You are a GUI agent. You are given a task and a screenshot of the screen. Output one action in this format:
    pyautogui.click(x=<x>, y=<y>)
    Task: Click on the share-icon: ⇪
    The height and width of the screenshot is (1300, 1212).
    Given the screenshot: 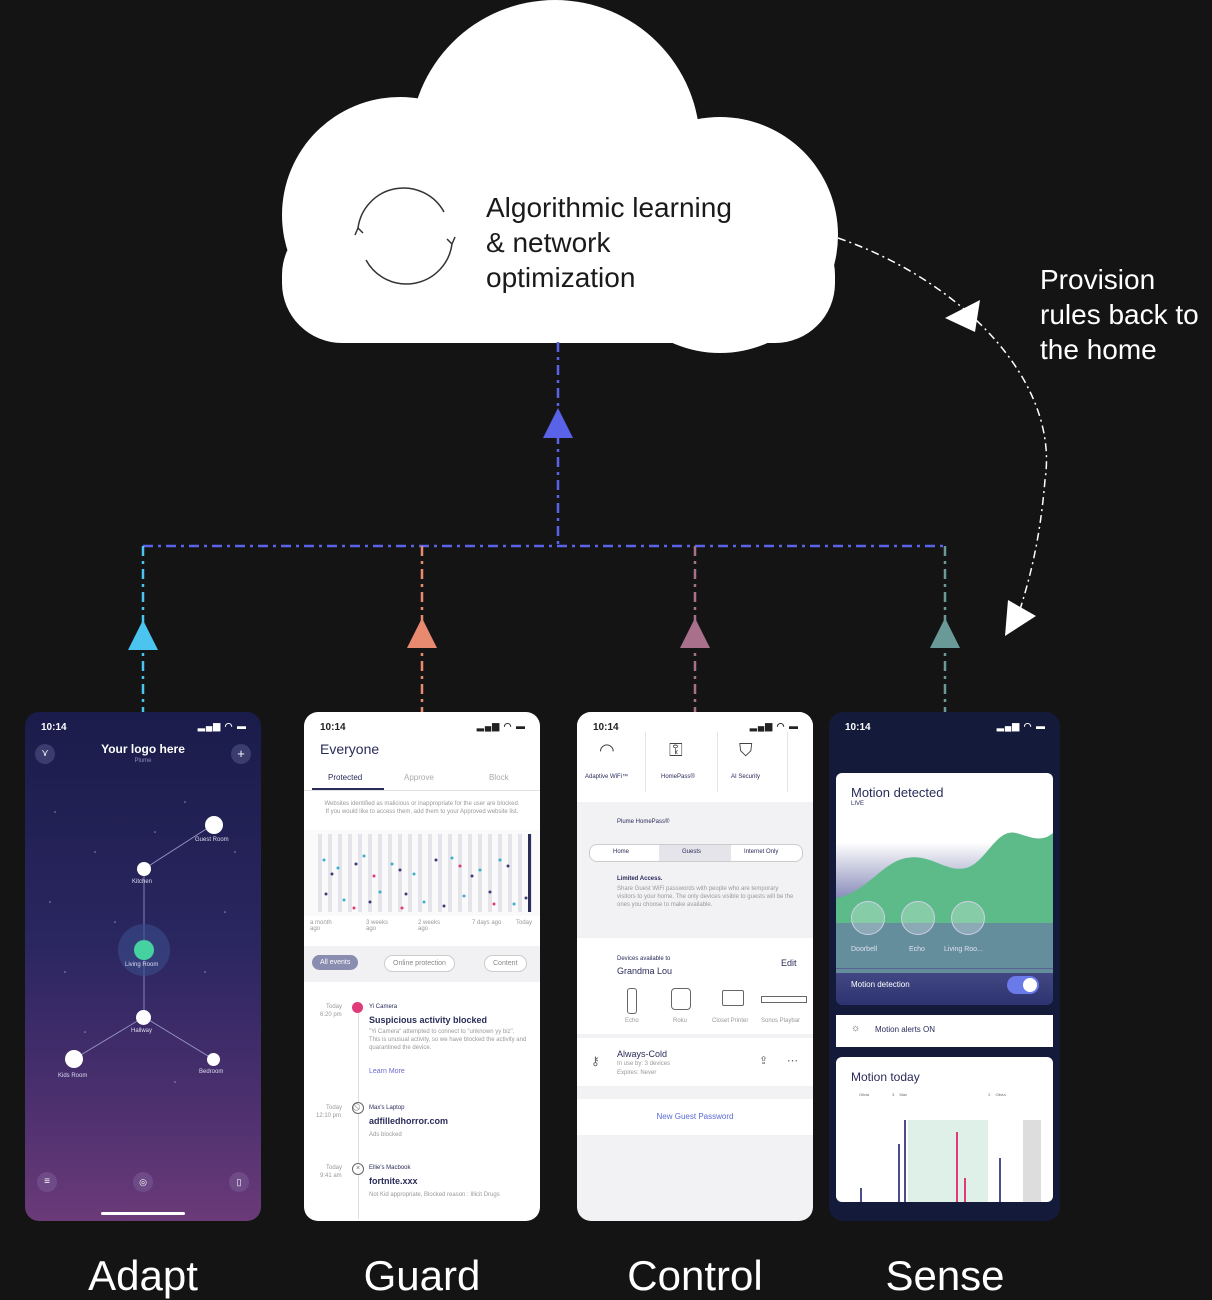 What is the action you would take?
    pyautogui.click(x=763, y=1060)
    